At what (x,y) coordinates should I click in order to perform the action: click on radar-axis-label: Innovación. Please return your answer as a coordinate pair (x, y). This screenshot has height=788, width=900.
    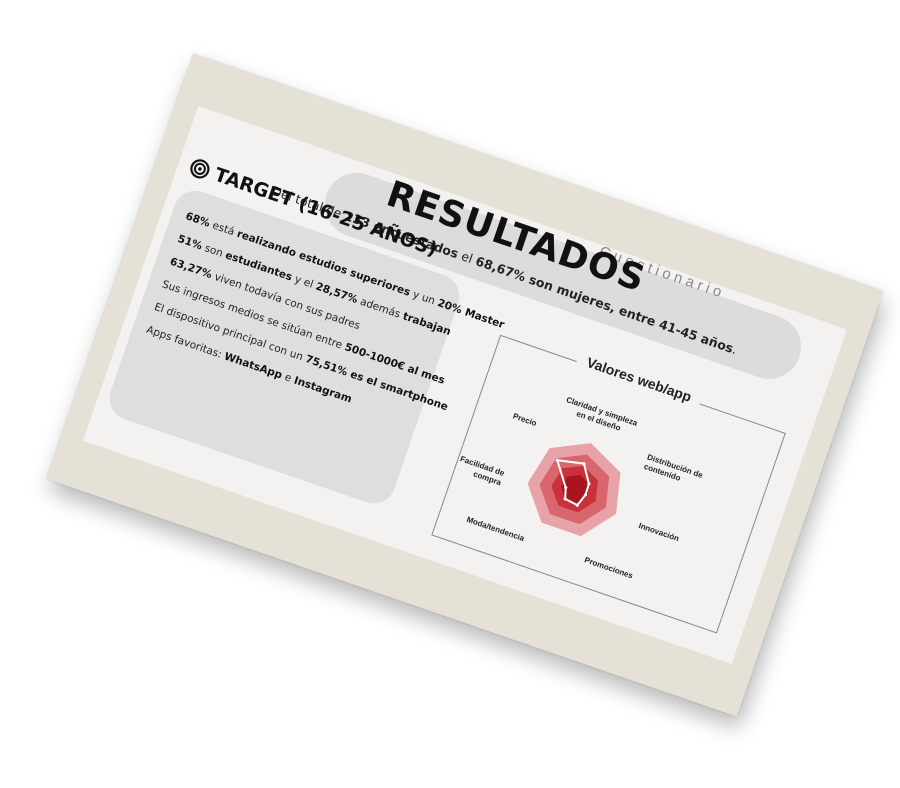
    Looking at the image, I should click on (658, 532).